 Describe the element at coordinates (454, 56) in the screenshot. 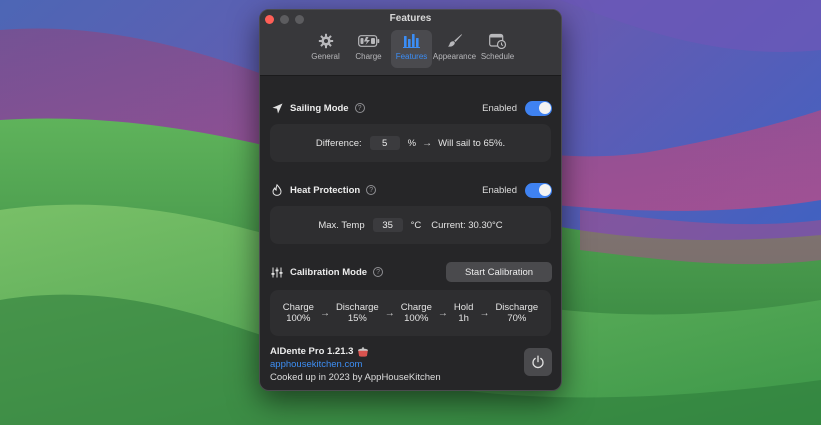

I see `tab-appearance-label: Appearance` at that location.